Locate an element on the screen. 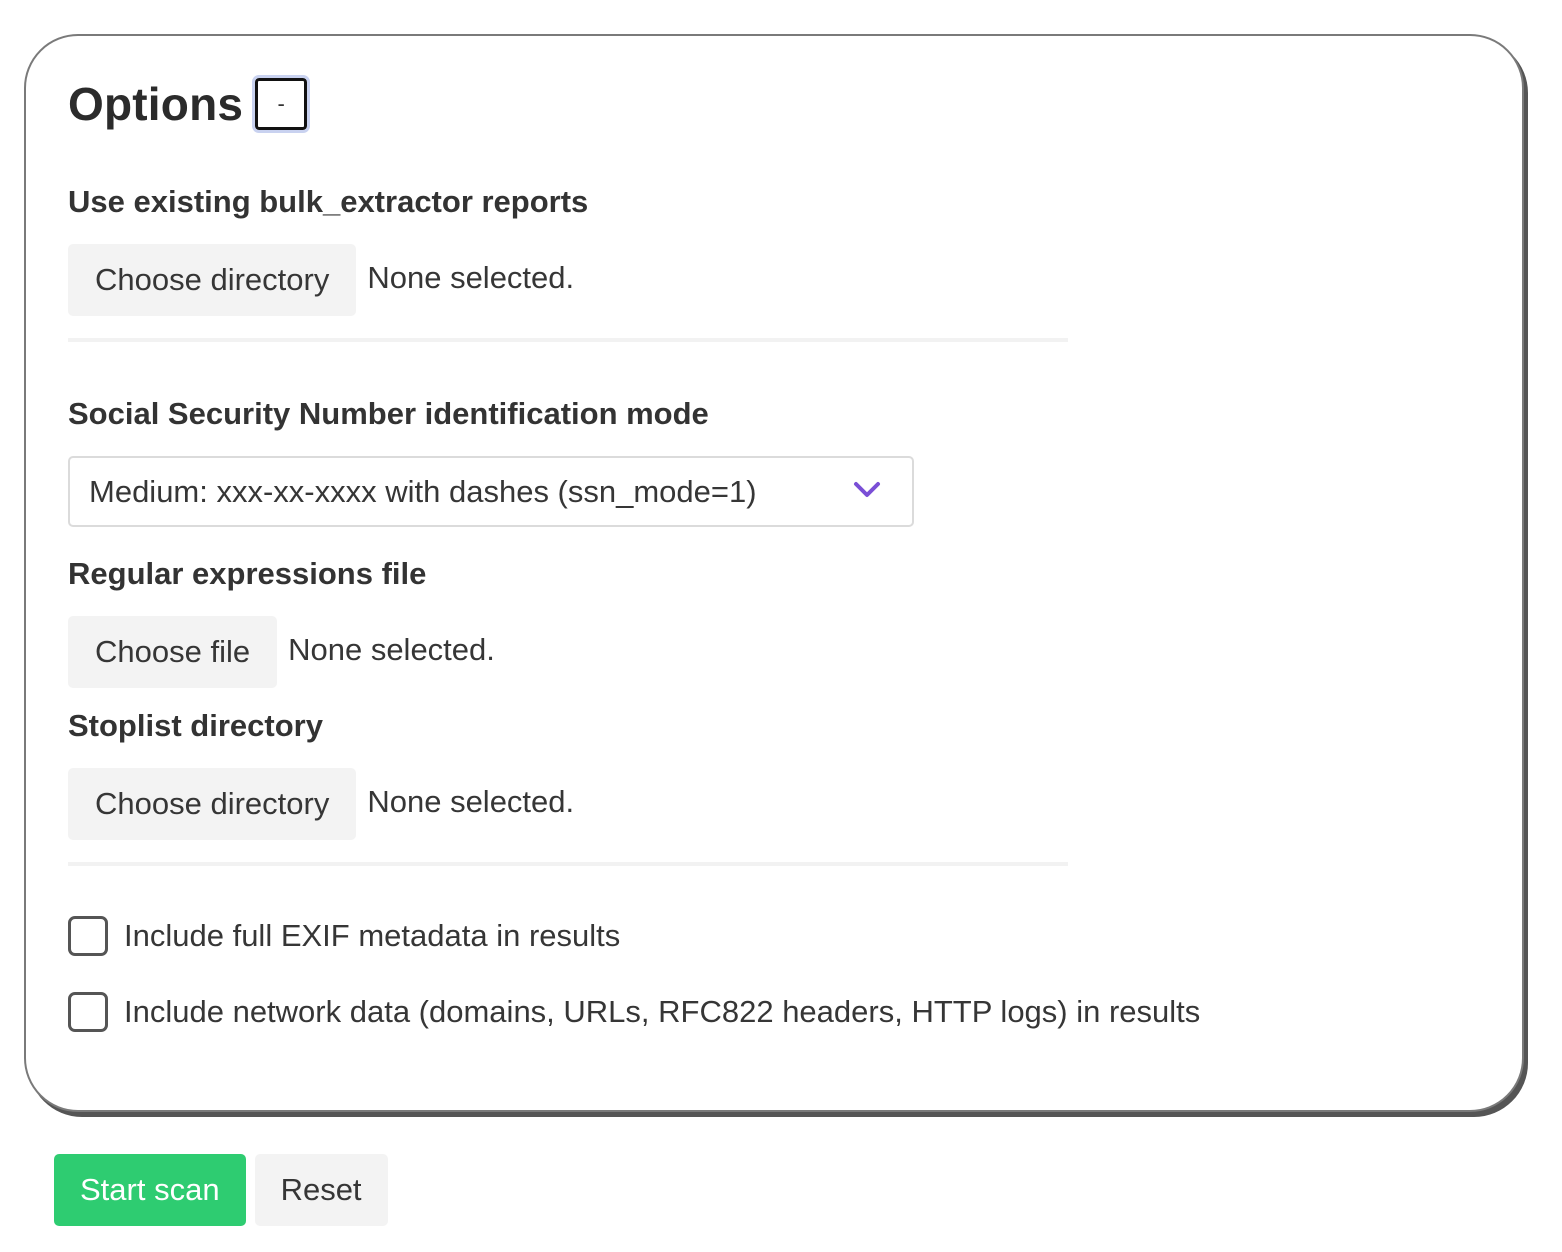 This screenshot has height=1252, width=1562. regex-file-label: Regular expressions file is located at coordinates (247, 573).